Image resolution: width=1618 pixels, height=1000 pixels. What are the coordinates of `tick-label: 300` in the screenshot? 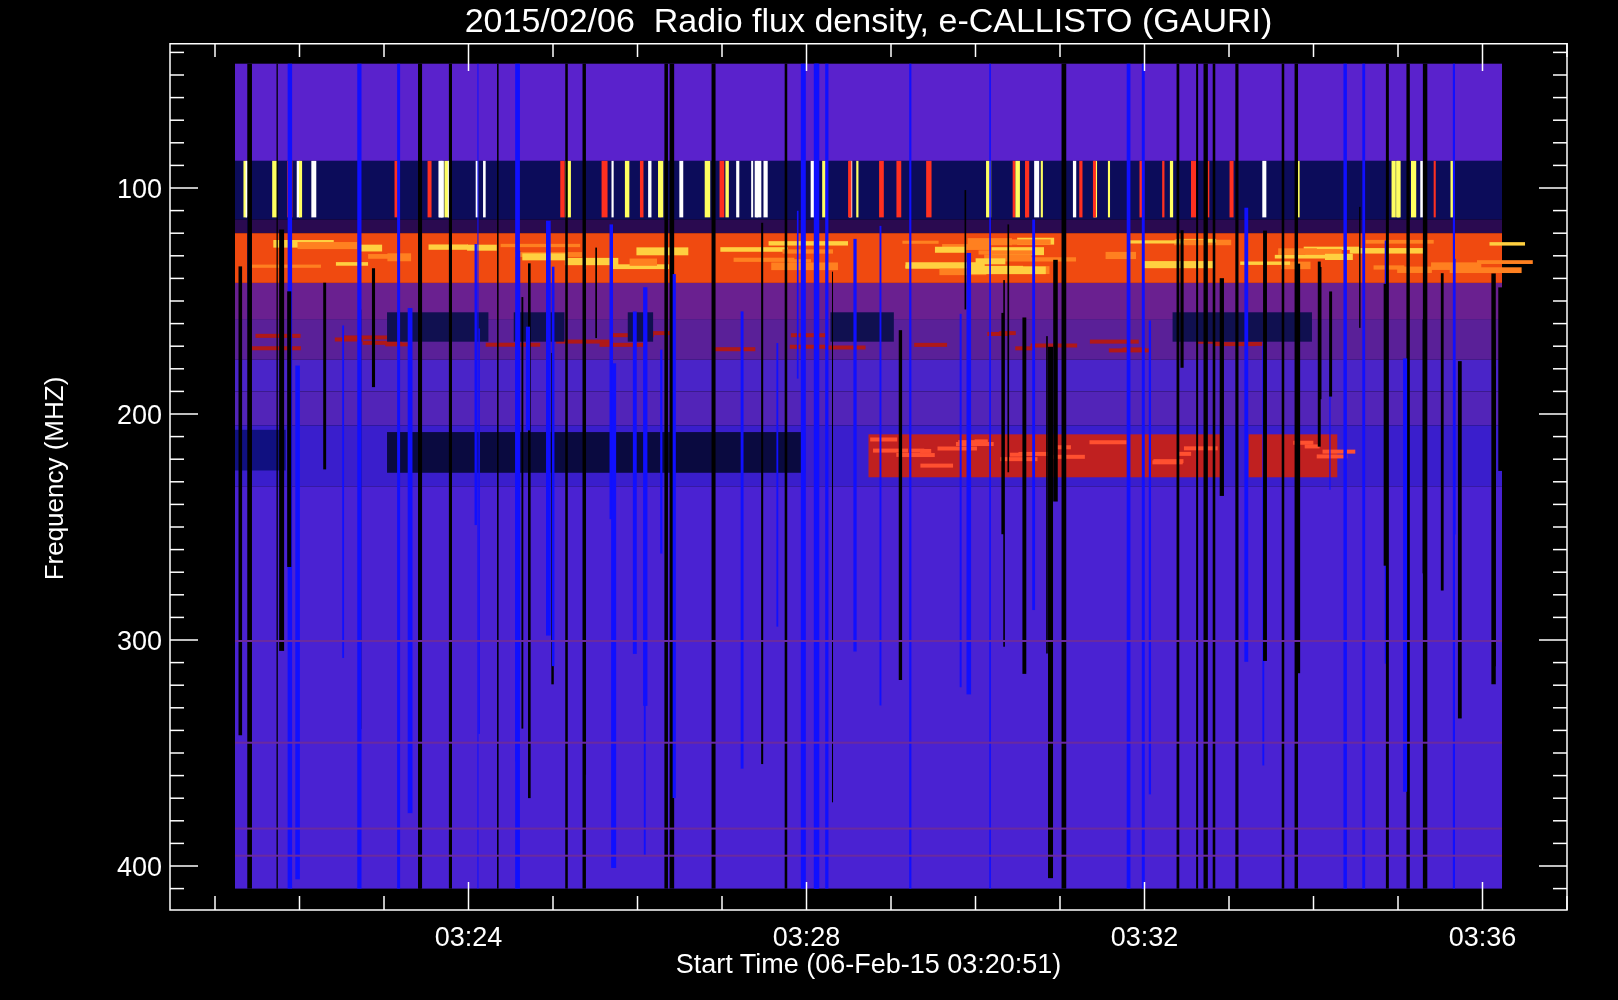 It's located at (139, 641).